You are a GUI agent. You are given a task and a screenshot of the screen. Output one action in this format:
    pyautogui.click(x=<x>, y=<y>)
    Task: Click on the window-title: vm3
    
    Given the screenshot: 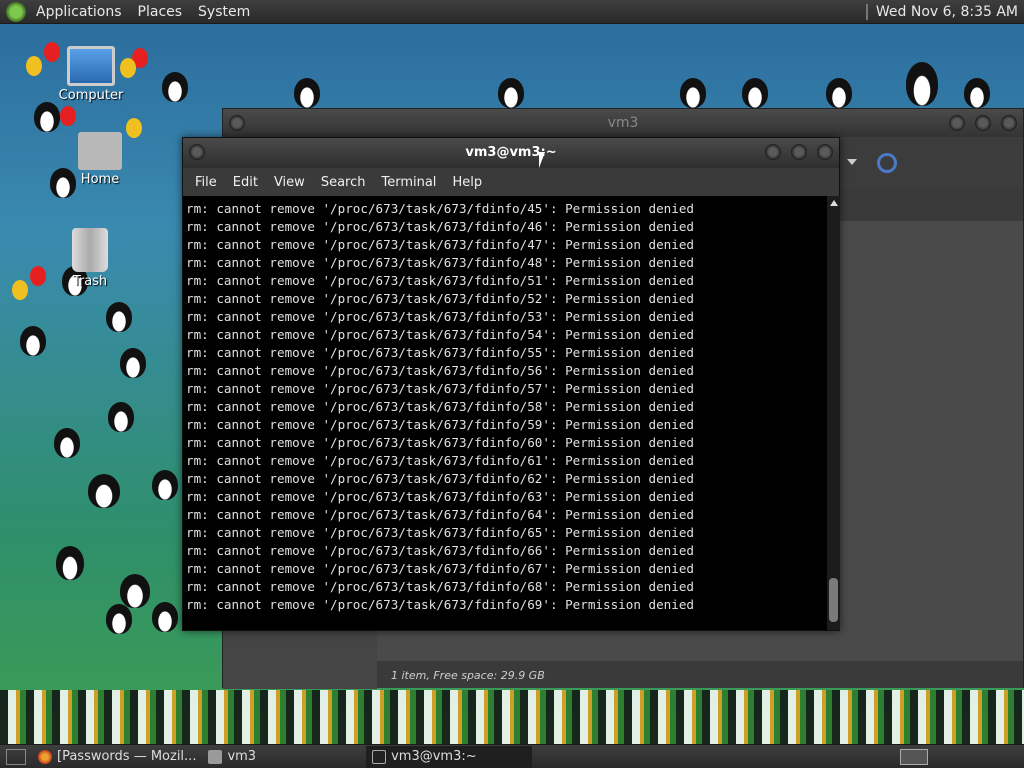 What is the action you would take?
    pyautogui.click(x=623, y=123)
    